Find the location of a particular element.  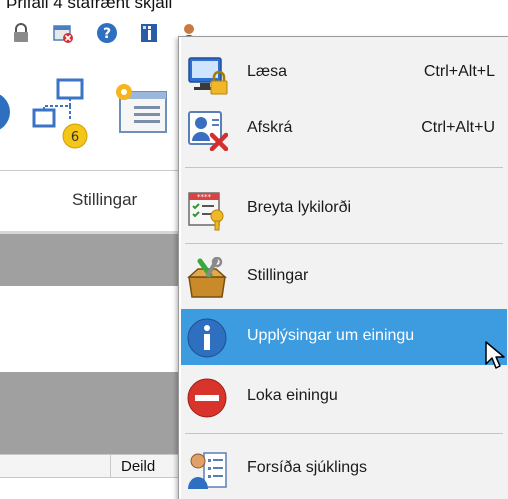

menu-item-label: Loka einingu is located at coordinates (292, 395).